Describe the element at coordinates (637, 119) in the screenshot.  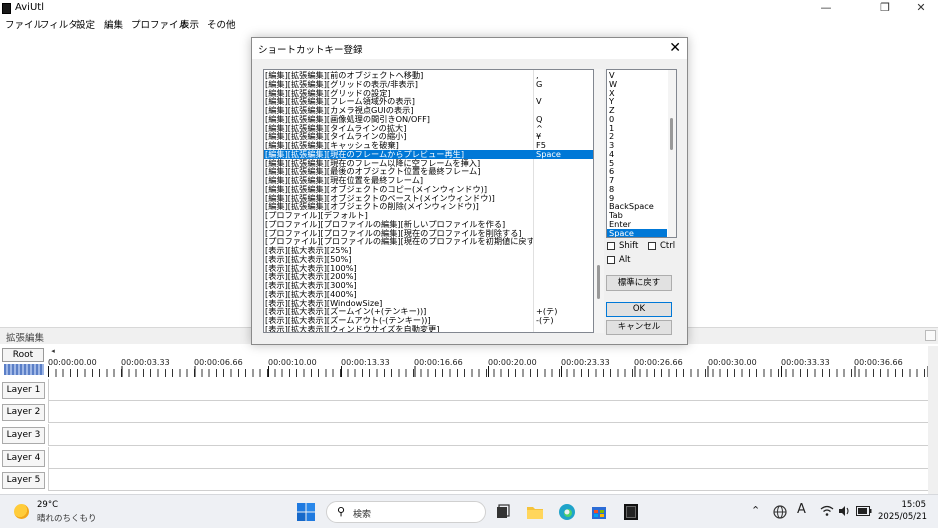
I see `key-list-item: 0` at that location.